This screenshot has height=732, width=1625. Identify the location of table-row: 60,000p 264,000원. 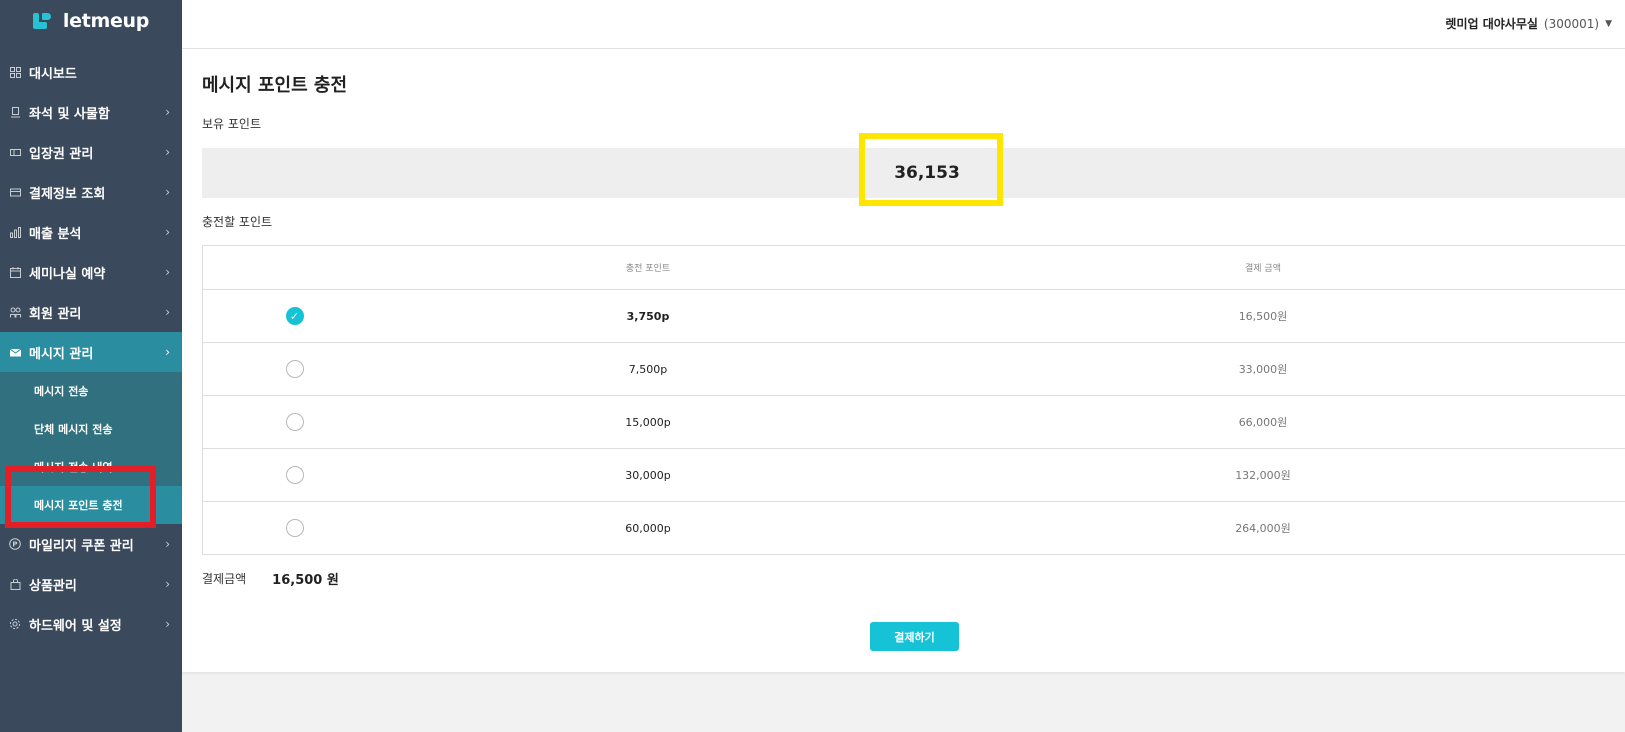
(914, 527).